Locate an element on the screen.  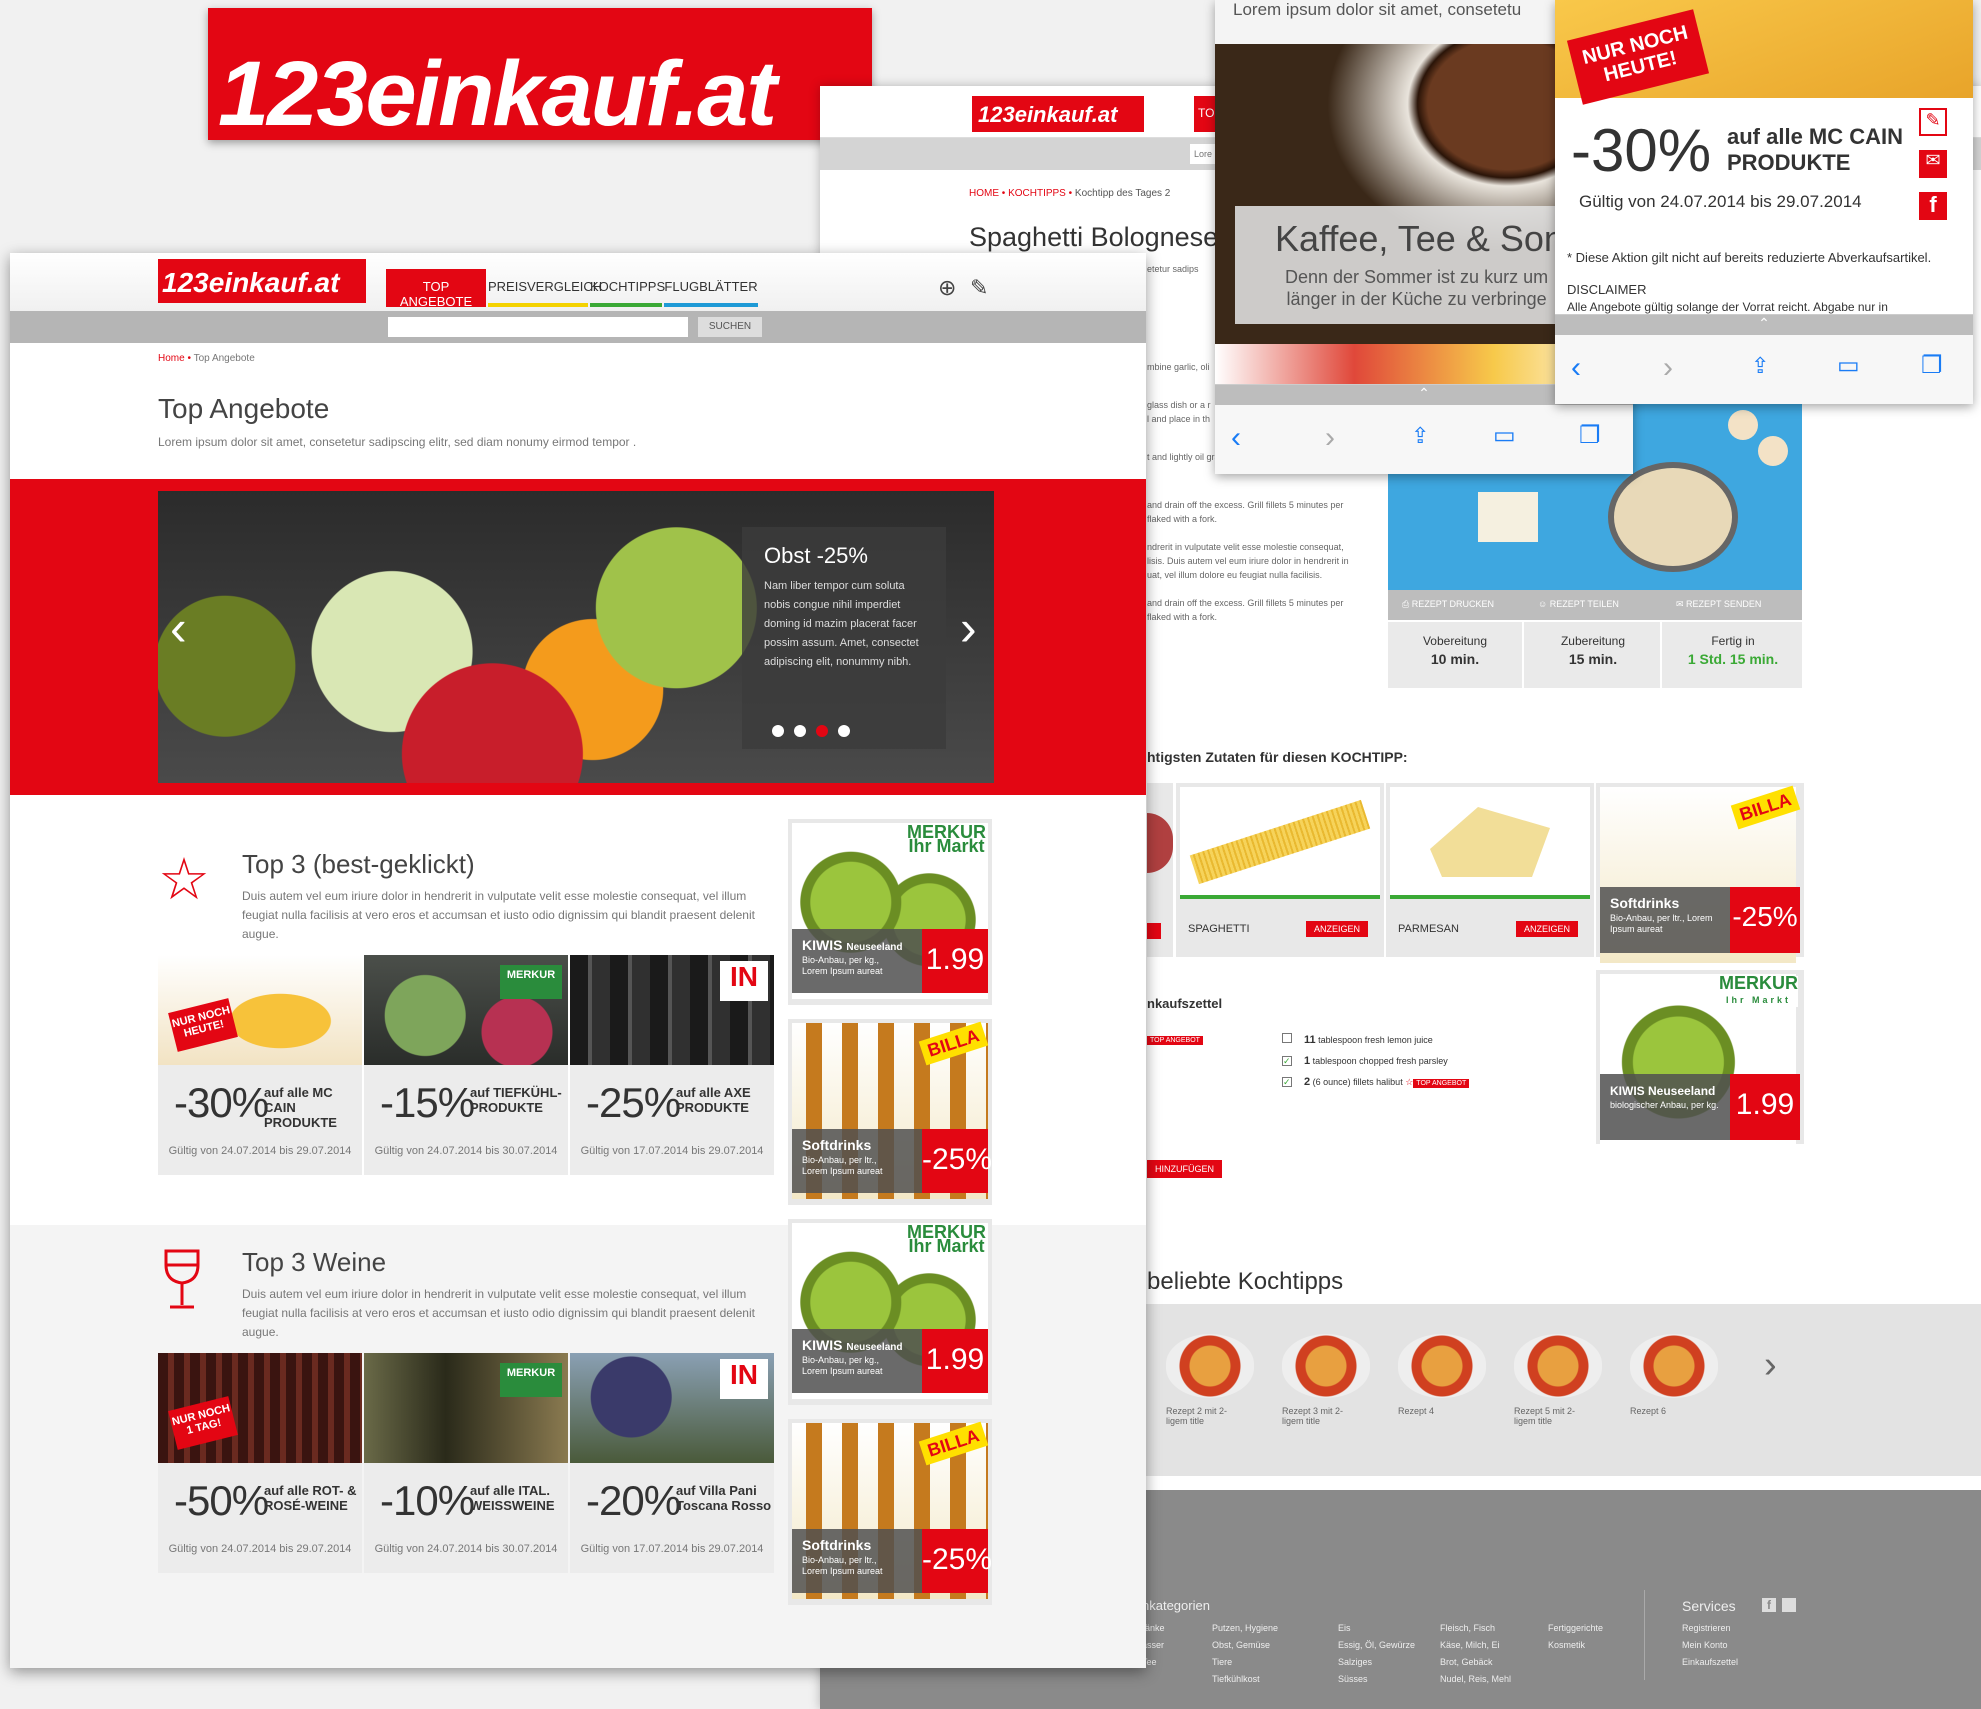
checkbox is located at coordinates (1287, 1038).